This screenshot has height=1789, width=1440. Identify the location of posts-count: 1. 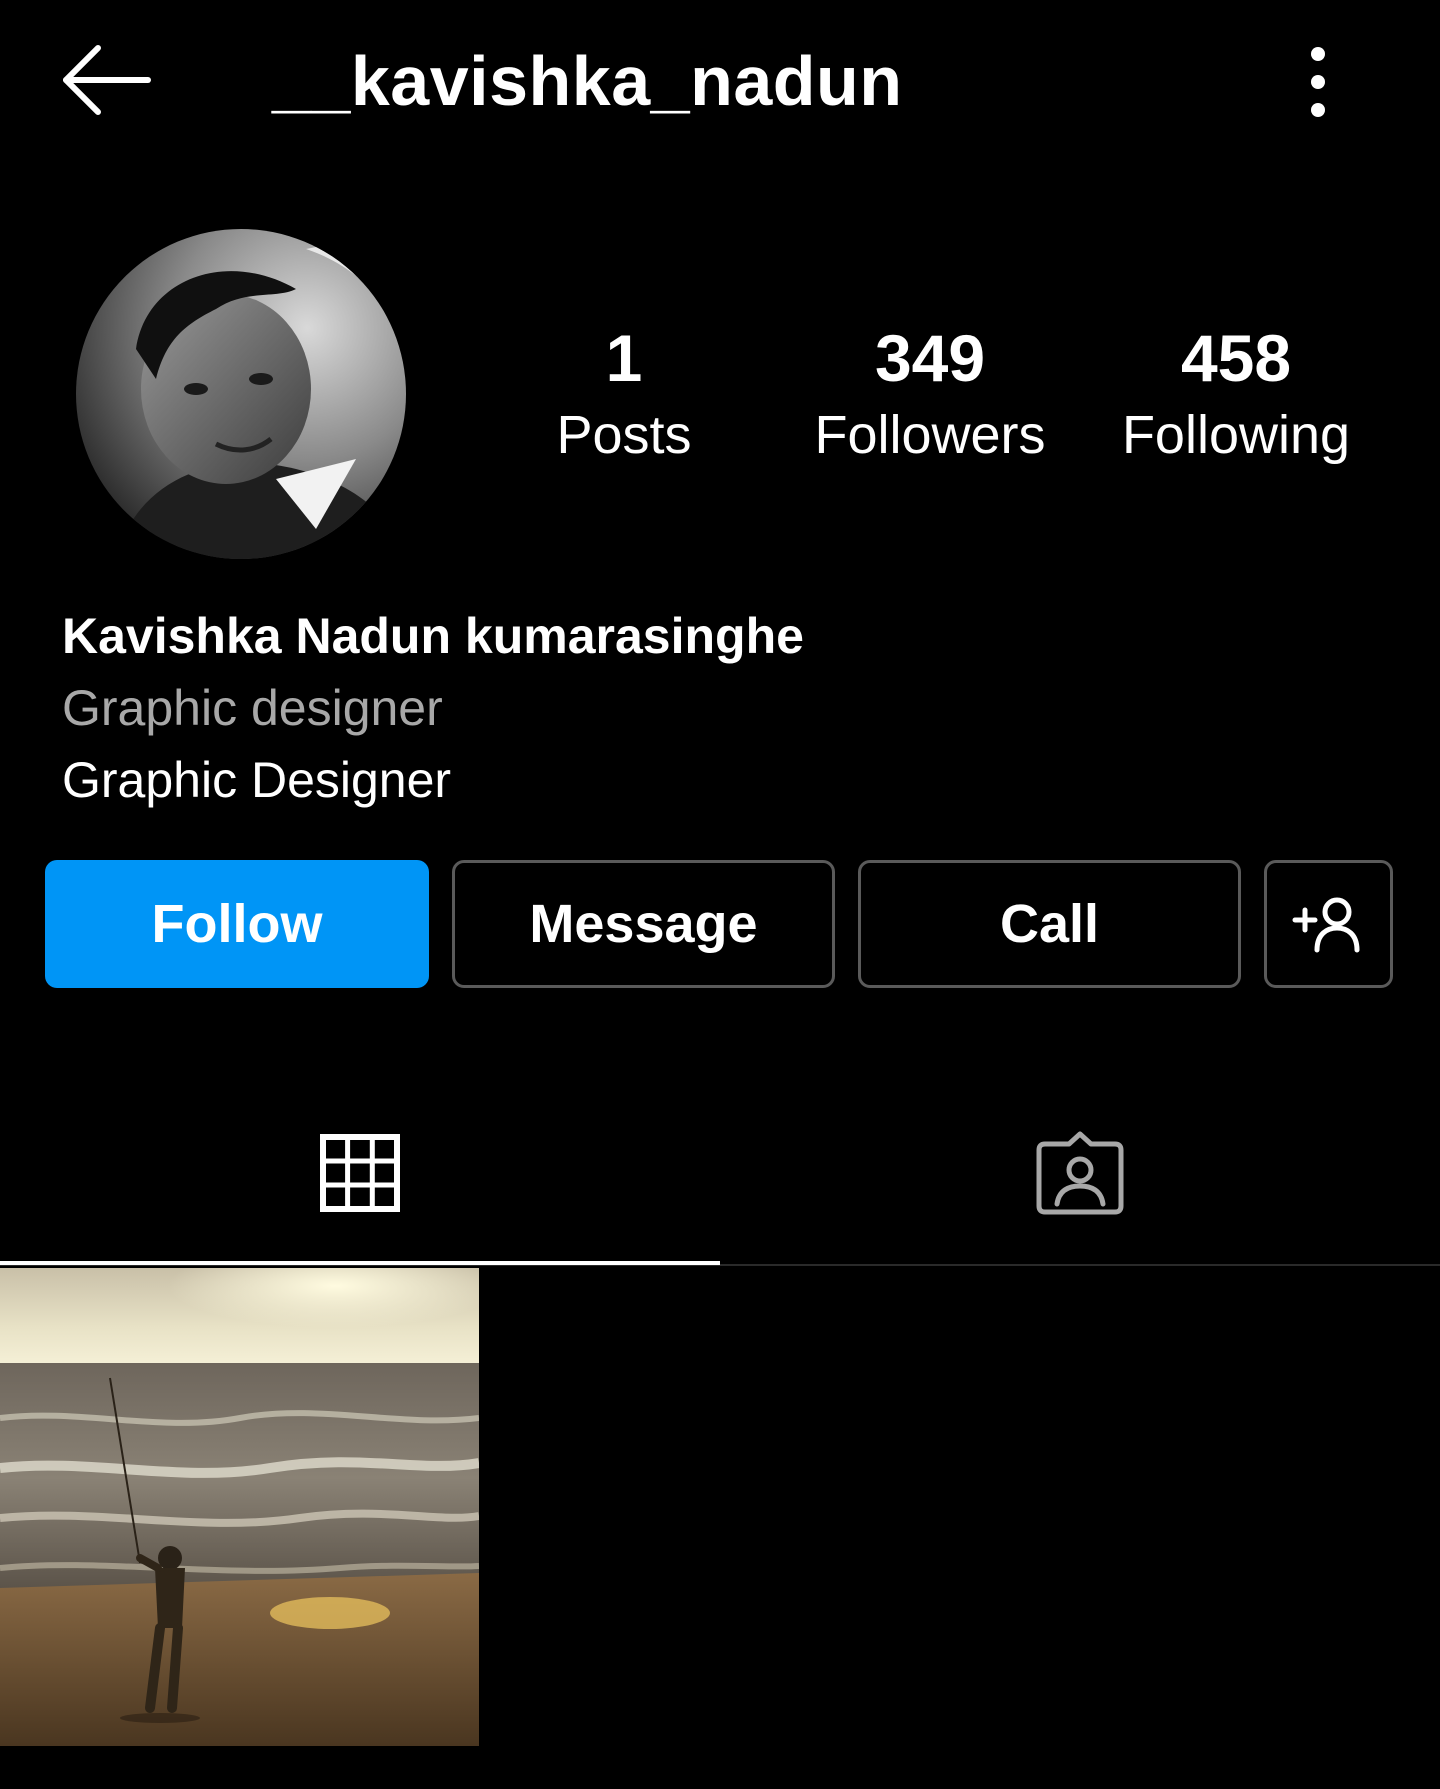
(624, 358).